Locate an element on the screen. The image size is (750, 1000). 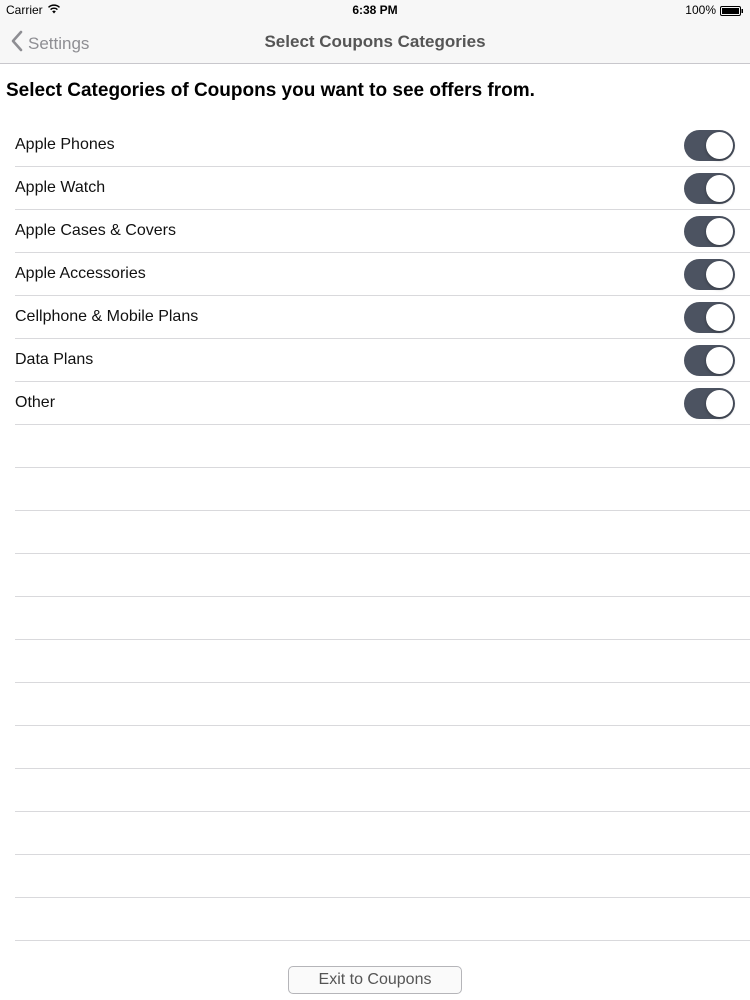
page-title: Select Coupons Categories is located at coordinates (375, 41).